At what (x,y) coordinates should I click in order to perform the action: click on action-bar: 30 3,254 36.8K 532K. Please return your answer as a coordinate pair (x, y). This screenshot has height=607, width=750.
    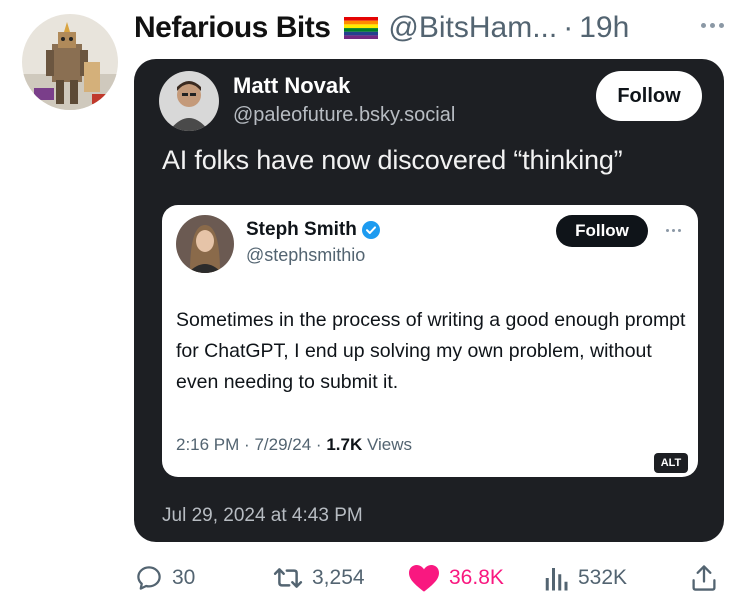
    Looking at the image, I should click on (434, 578).